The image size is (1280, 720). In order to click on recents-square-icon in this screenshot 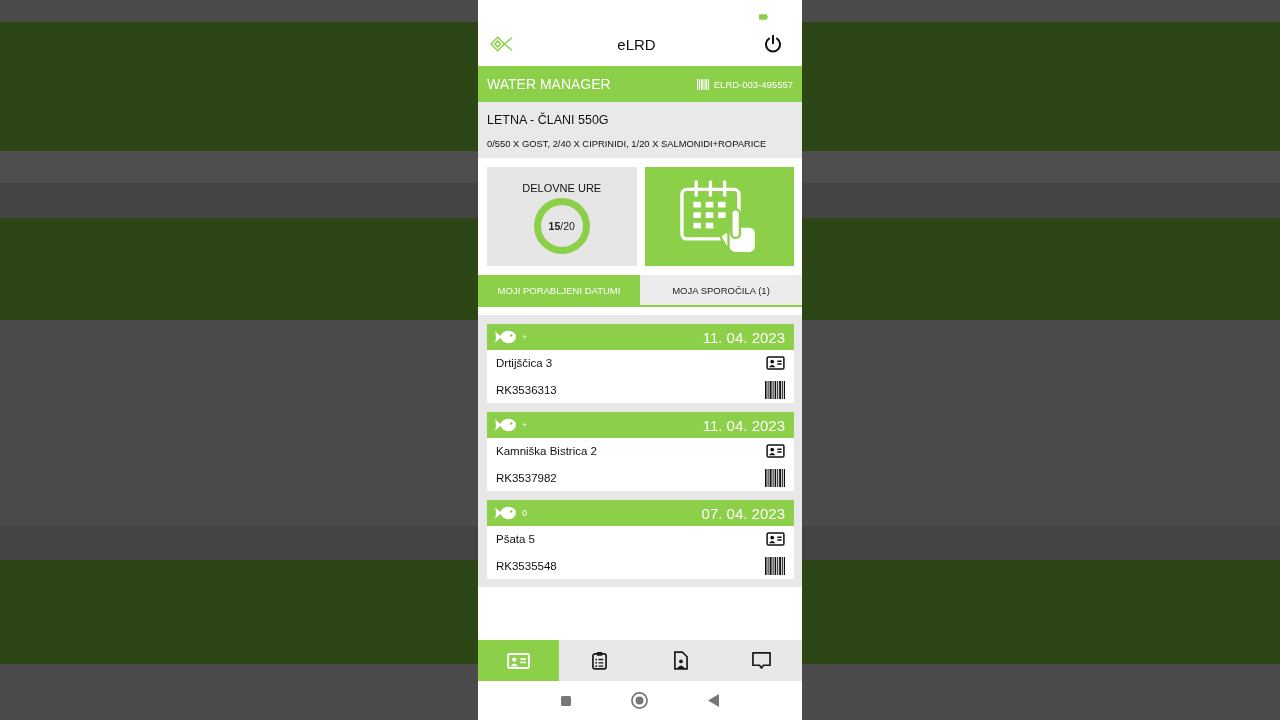, I will do `click(566, 700)`.